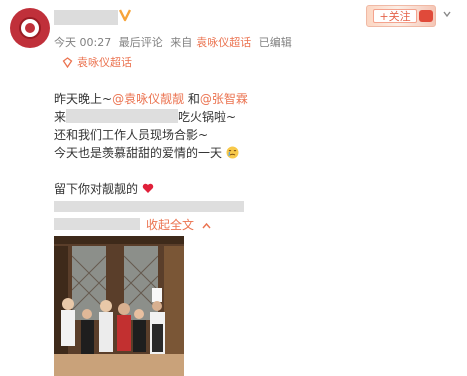 The width and height of the screenshot is (467, 376). I want to click on post-line-3: 还和我们工作人员现场合影~, so click(131, 135).